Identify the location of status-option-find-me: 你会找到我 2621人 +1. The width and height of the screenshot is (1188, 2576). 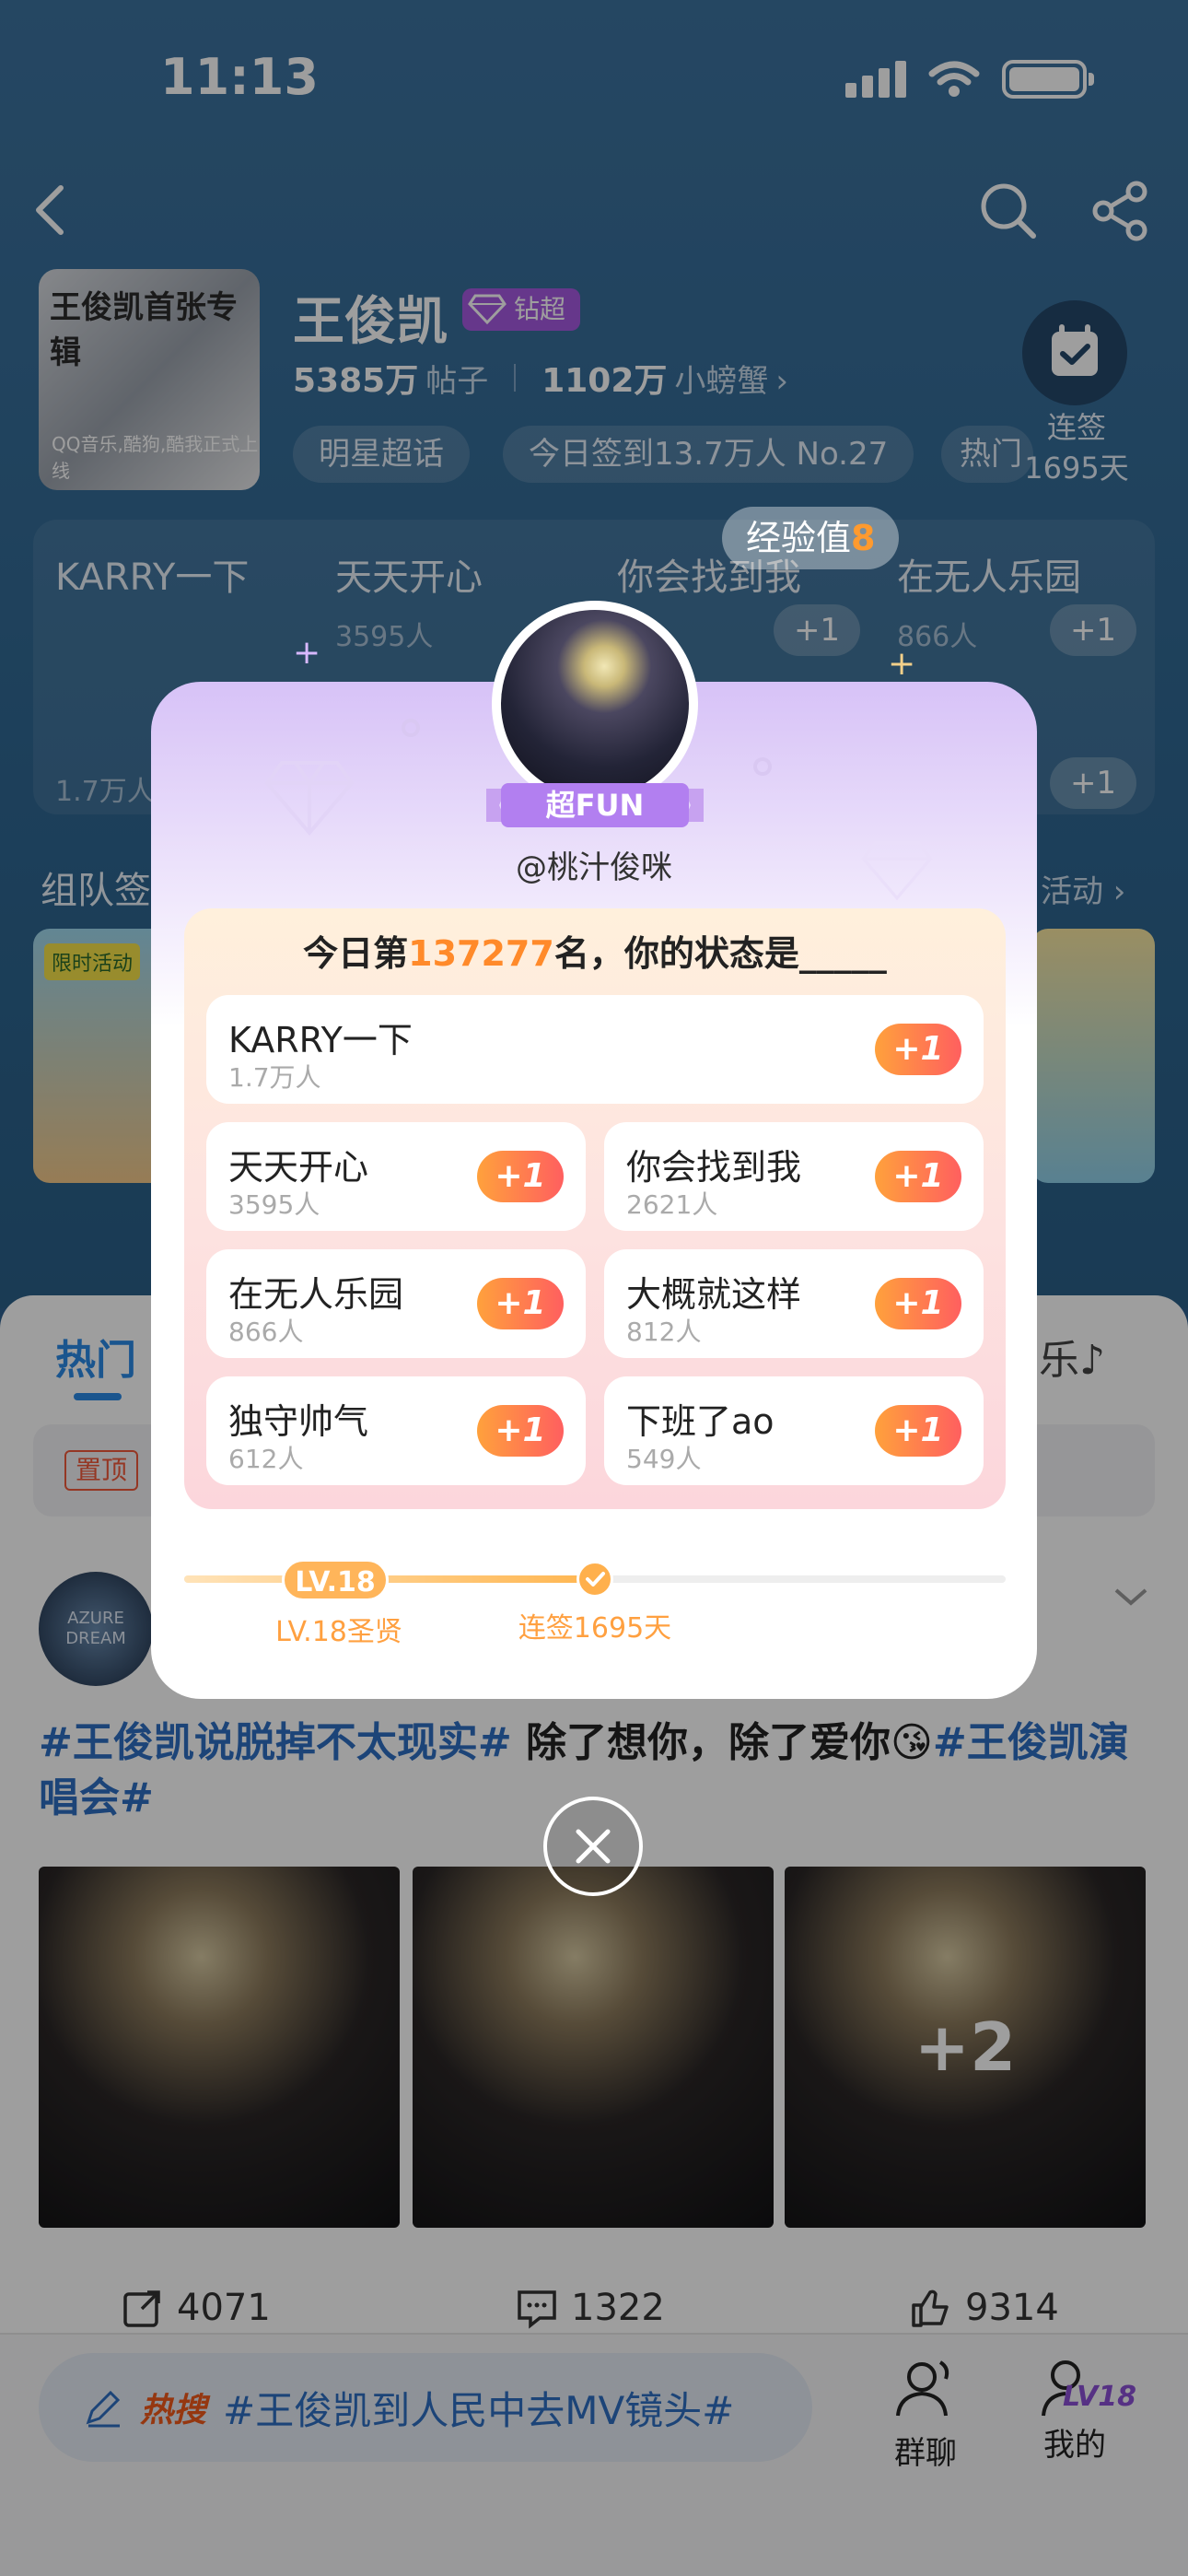
(794, 1176).